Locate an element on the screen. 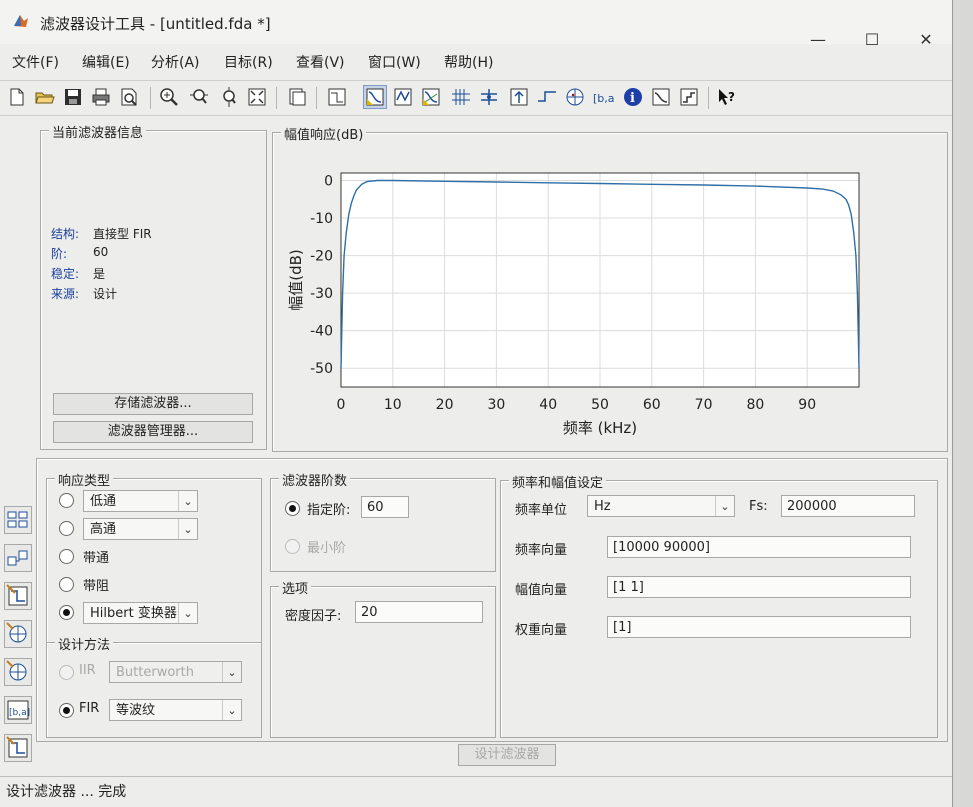 The height and width of the screenshot is (807, 973). status-bar: 设计滤波器 ... 完成 is located at coordinates (476, 790).